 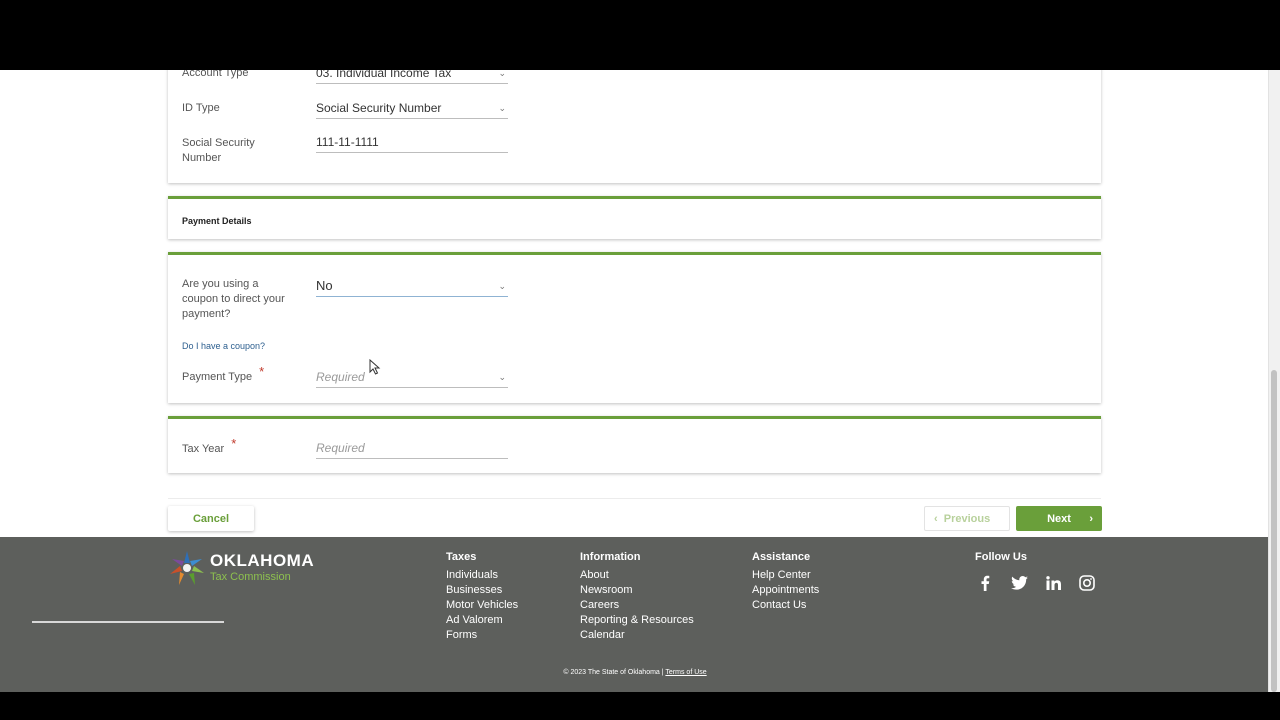 What do you see at coordinates (637, 575) in the screenshot?
I see `footer-link-about: About` at bounding box center [637, 575].